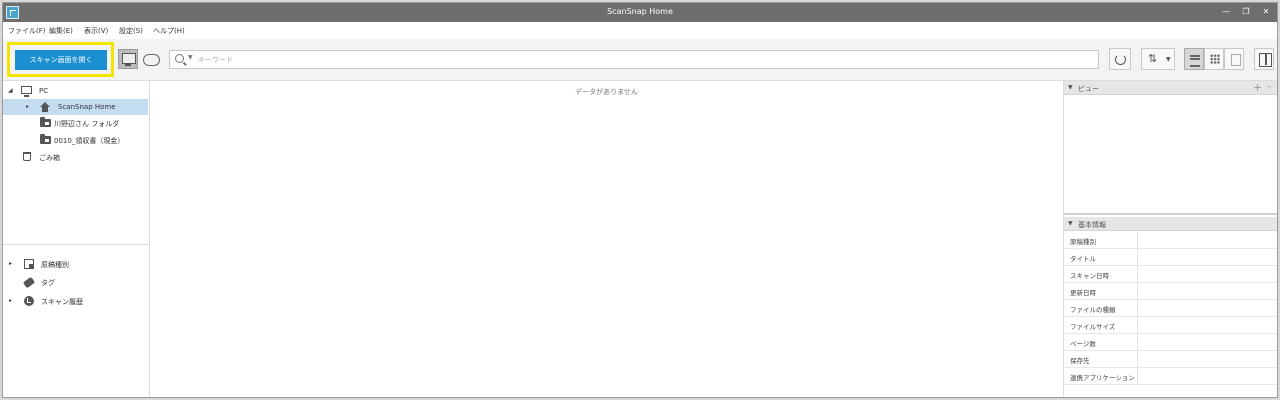  I want to click on viewer-section-header: ▼ ビュー + –, so click(1170, 88).